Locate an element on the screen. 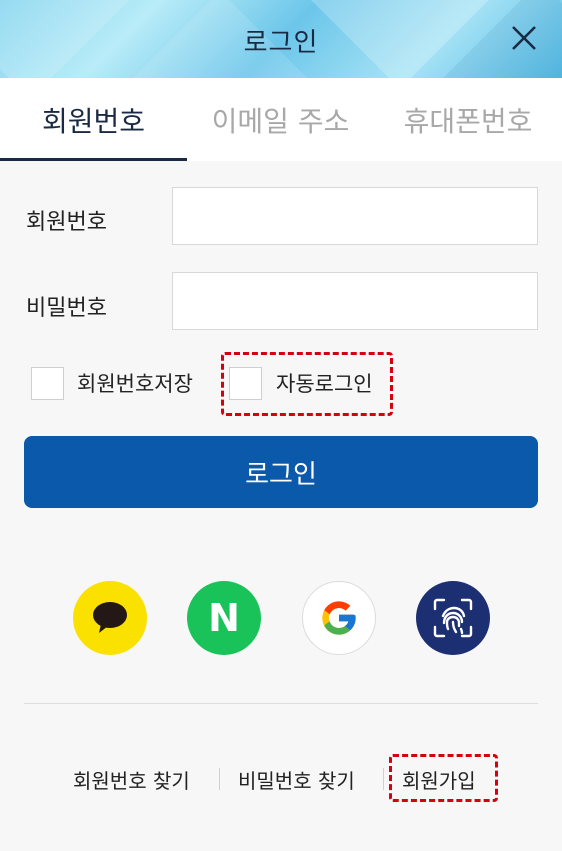 The width and height of the screenshot is (562, 851). google-login-button is located at coordinates (339, 618).